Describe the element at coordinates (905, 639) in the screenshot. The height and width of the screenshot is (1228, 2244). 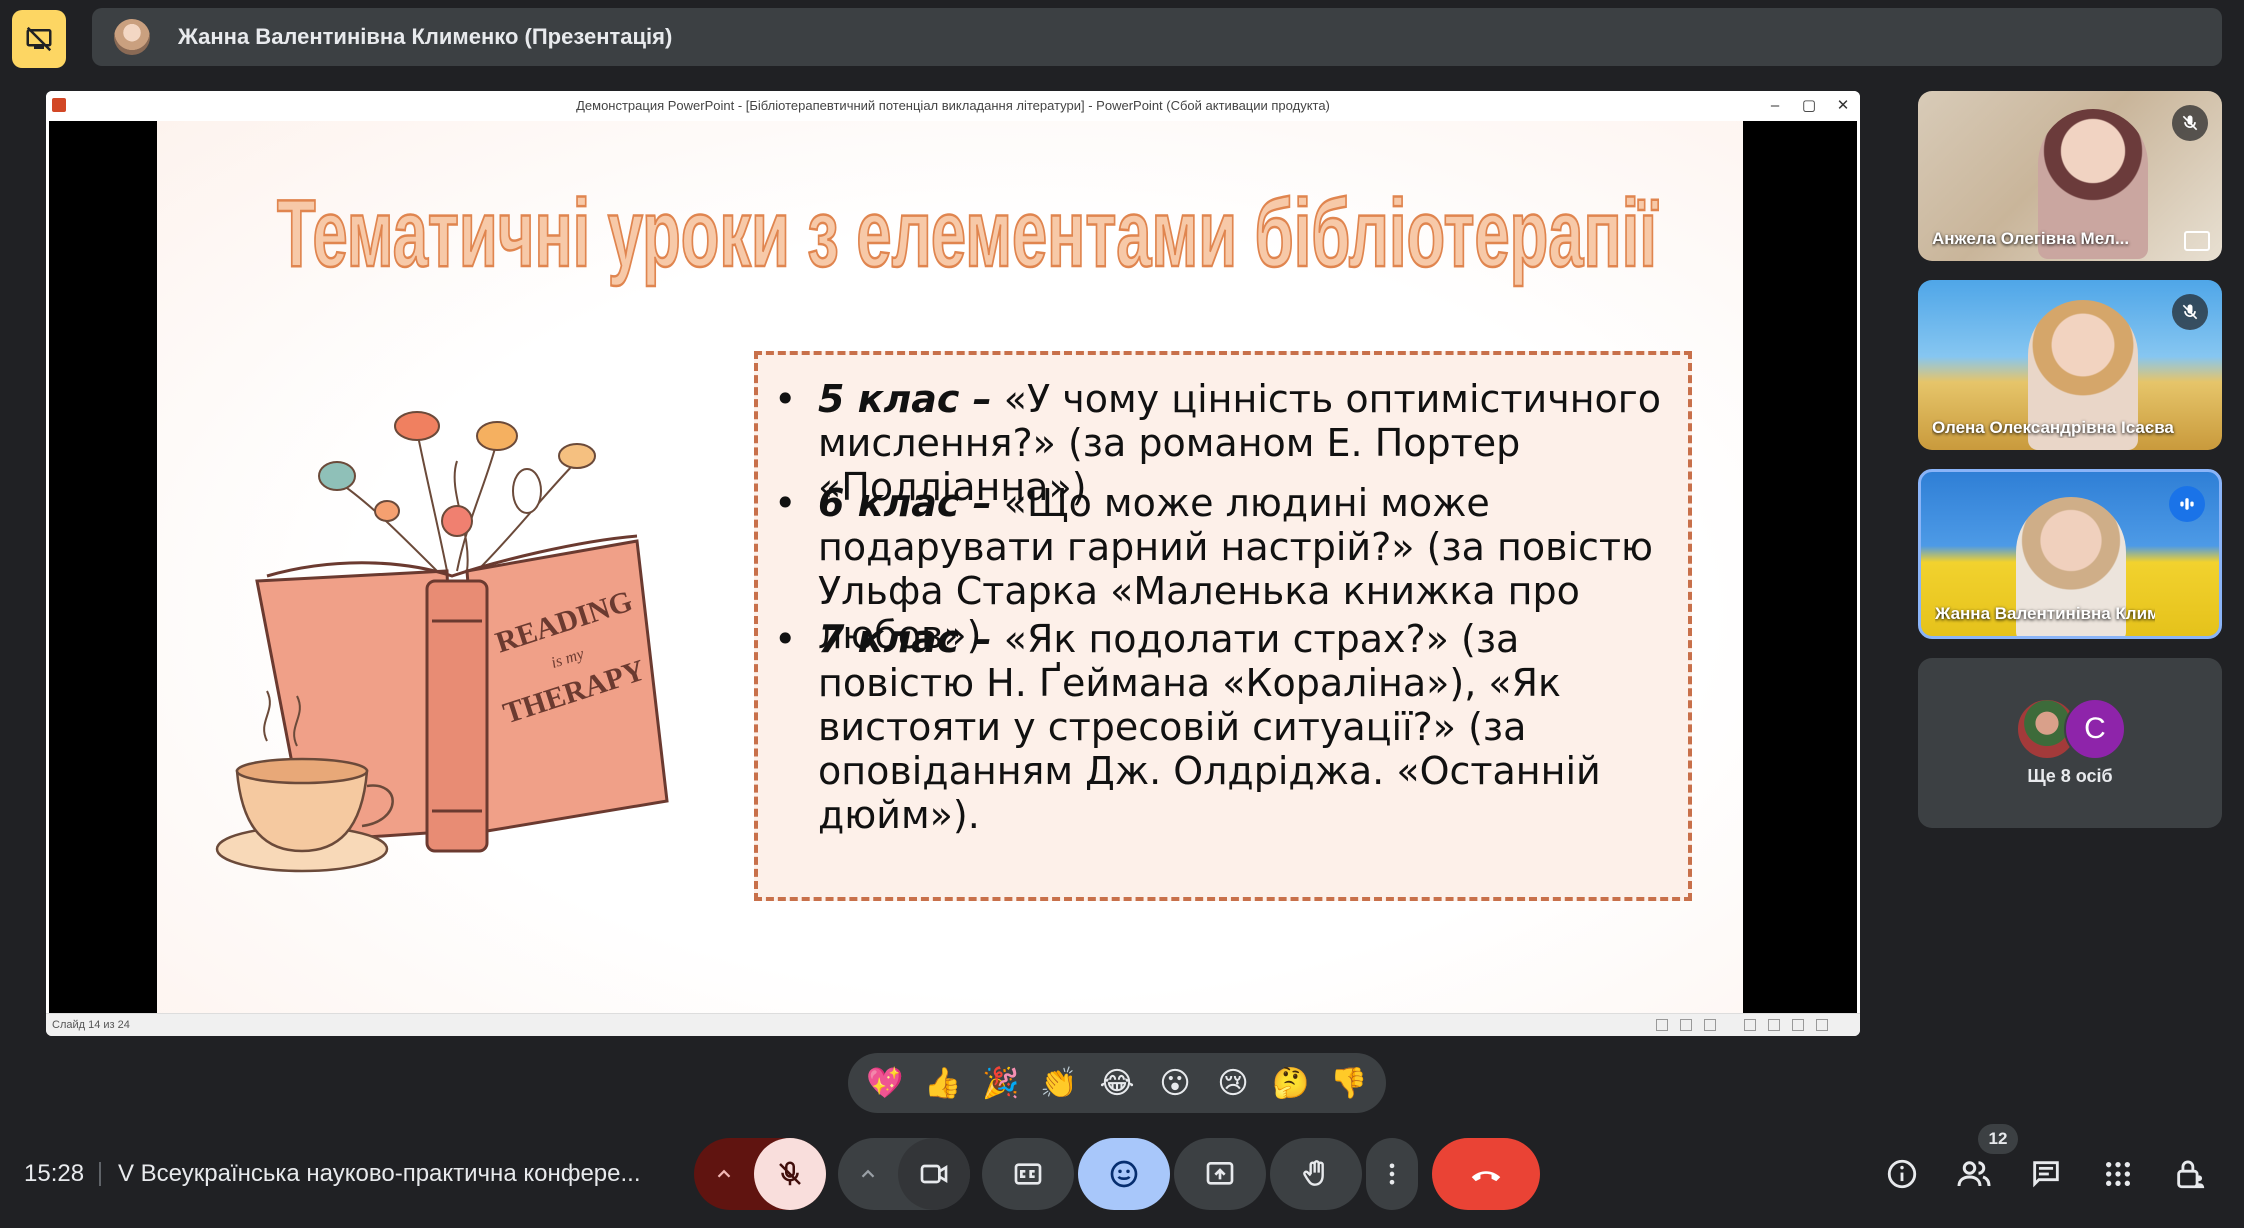
I see `grade-label: 7 клас –` at that location.